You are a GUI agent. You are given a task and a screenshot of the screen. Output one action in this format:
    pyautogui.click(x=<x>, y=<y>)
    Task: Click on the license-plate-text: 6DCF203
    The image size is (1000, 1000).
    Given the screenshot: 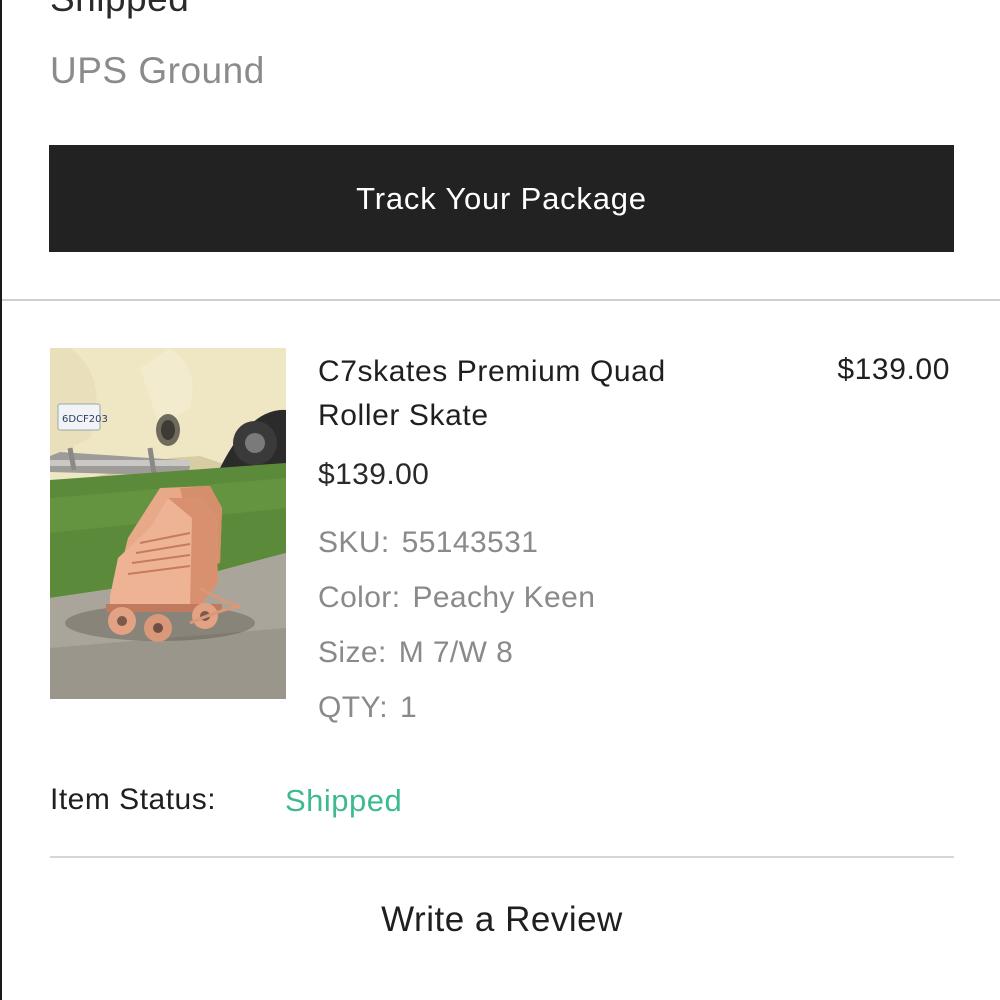 What is the action you would take?
    pyautogui.click(x=85, y=419)
    